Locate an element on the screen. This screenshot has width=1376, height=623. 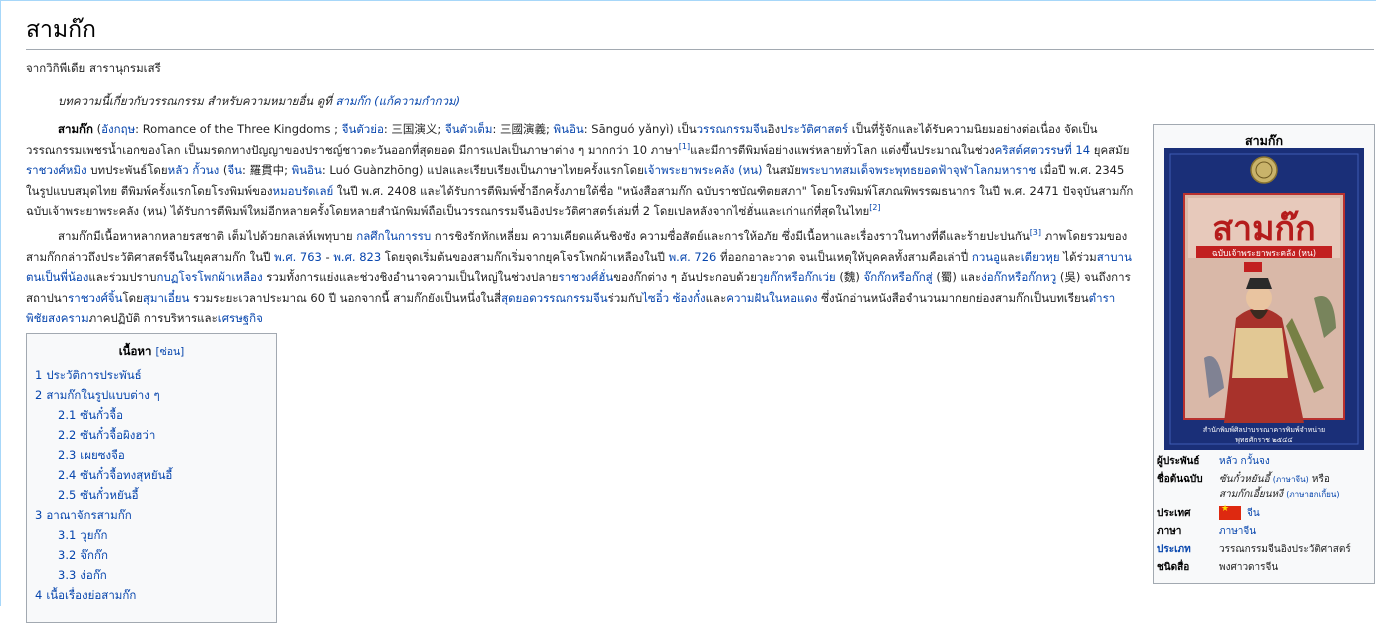
text: ในสมัย is located at coordinates (781, 170).